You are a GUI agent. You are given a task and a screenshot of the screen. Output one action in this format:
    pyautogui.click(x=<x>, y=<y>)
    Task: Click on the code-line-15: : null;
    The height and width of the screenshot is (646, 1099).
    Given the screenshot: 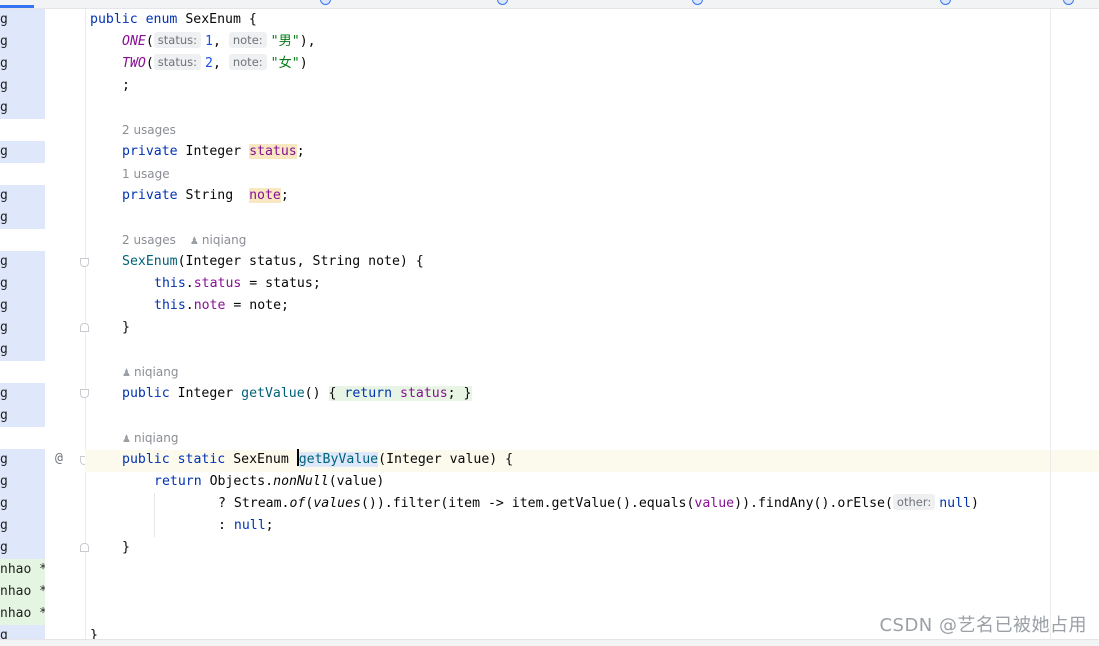 What is the action you would take?
    pyautogui.click(x=246, y=526)
    